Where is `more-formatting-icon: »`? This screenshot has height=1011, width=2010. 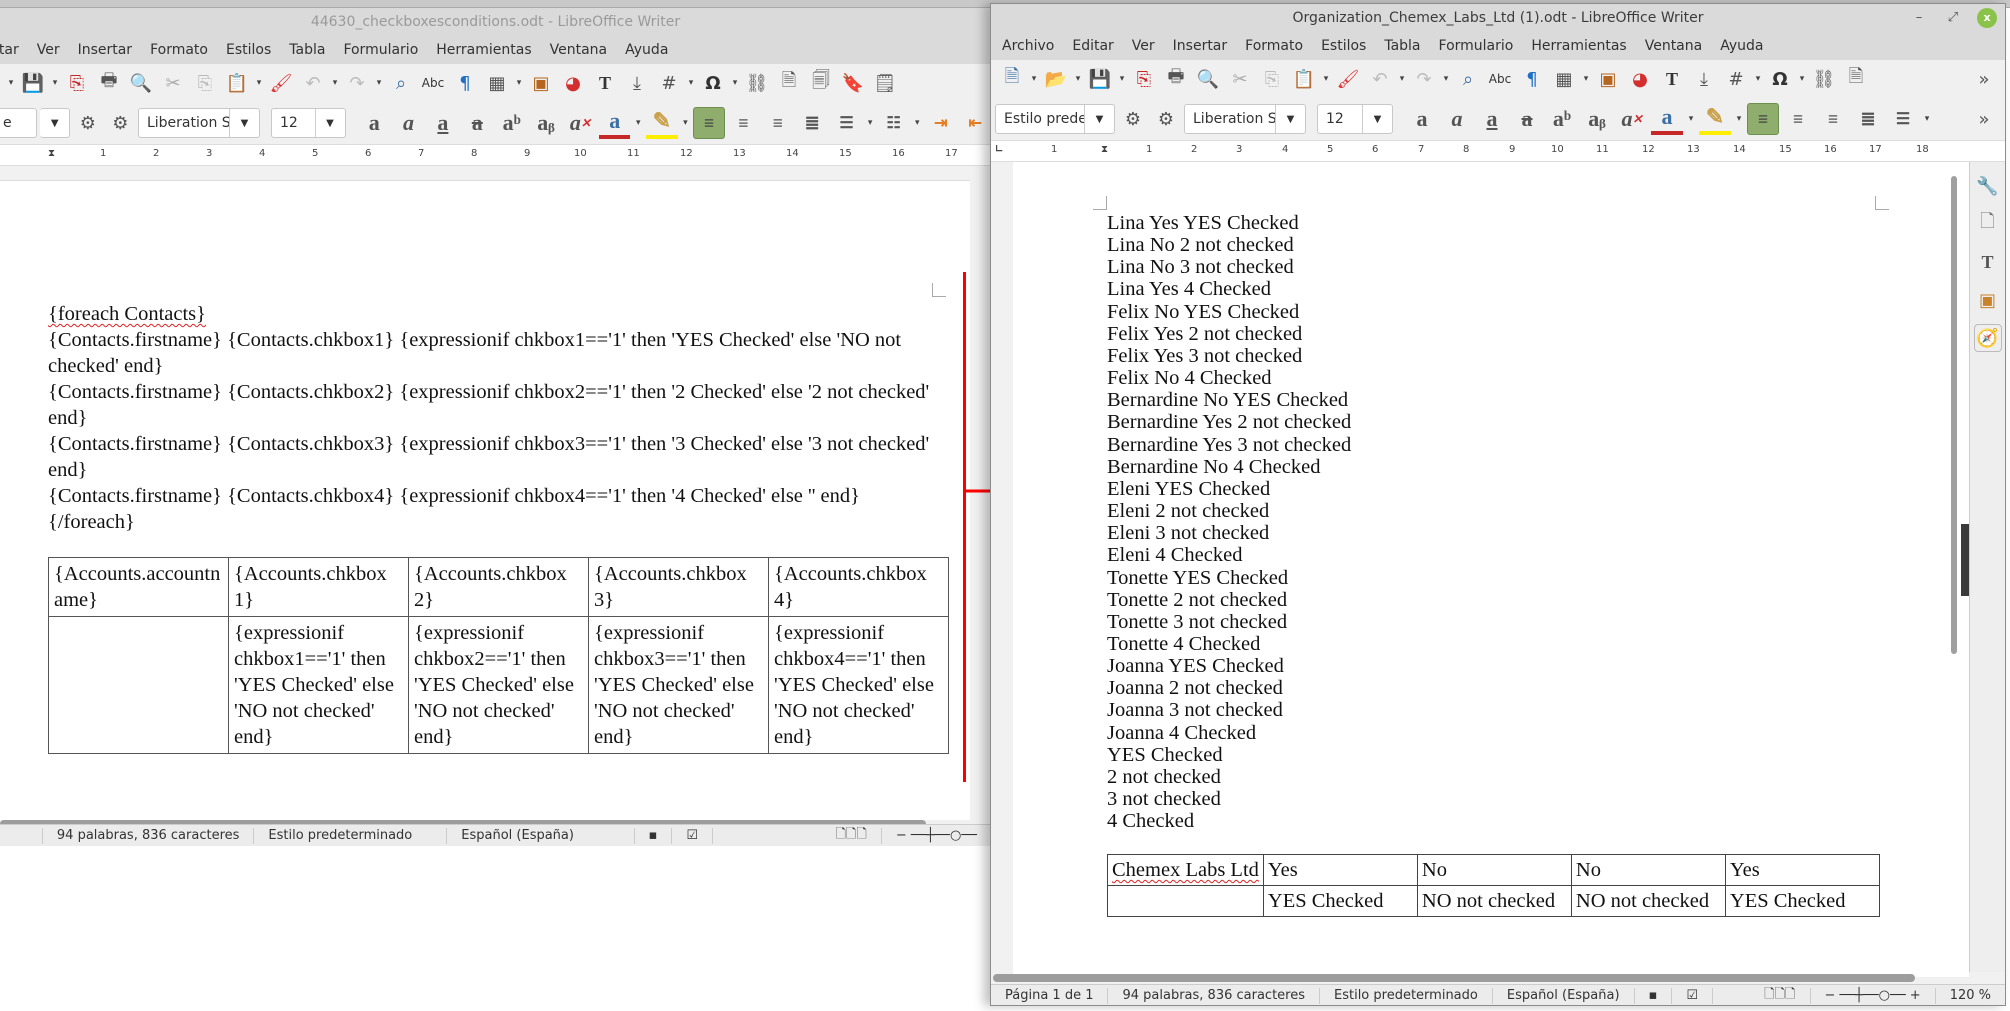 more-formatting-icon: » is located at coordinates (1984, 119).